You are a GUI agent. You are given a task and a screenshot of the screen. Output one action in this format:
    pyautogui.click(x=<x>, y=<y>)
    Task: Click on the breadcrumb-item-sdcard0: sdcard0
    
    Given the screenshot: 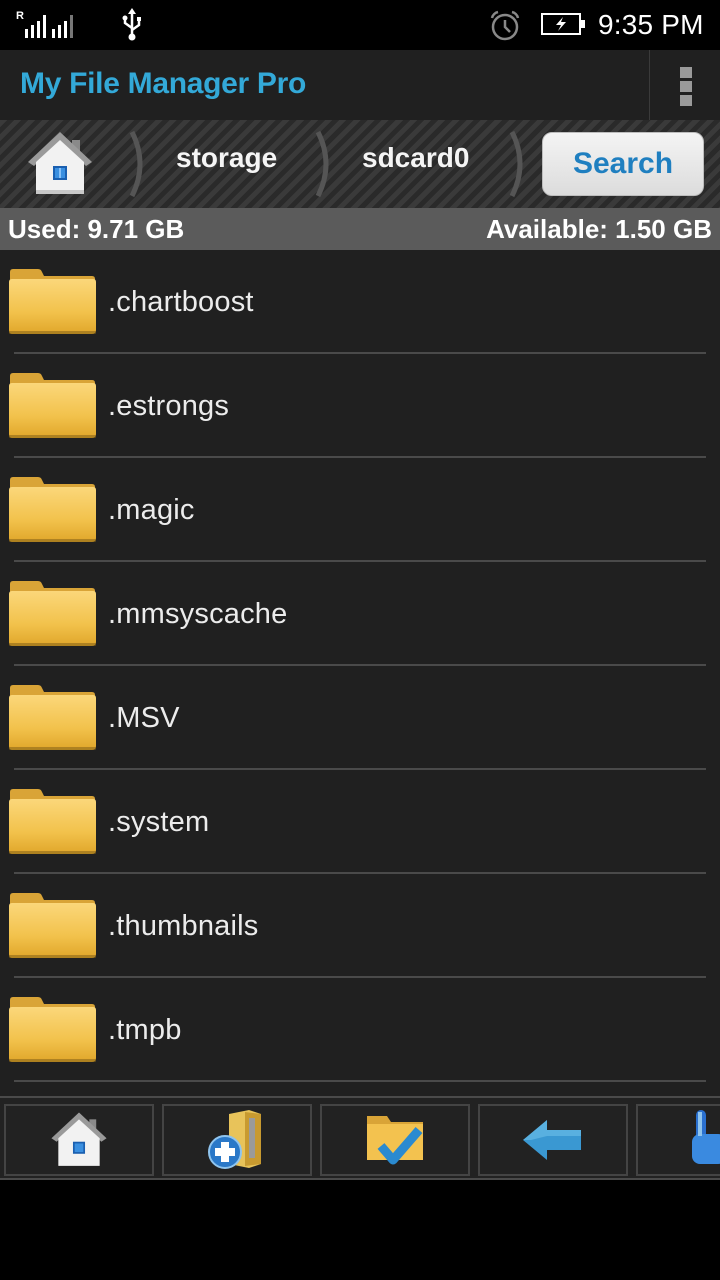 What is the action you would take?
    pyautogui.click(x=415, y=158)
    